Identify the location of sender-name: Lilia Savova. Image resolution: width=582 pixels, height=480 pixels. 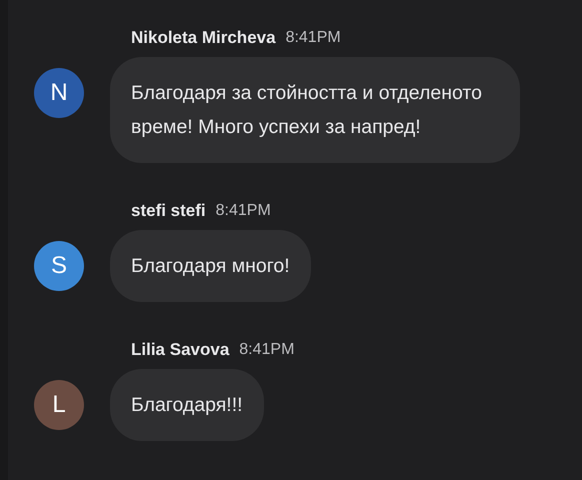
(180, 350).